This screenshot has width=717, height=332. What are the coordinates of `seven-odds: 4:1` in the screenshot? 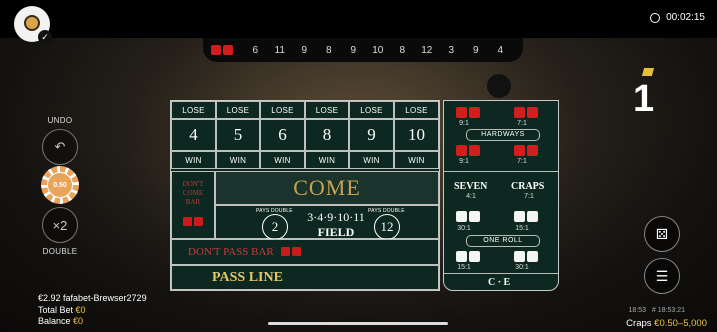 It's located at (471, 196).